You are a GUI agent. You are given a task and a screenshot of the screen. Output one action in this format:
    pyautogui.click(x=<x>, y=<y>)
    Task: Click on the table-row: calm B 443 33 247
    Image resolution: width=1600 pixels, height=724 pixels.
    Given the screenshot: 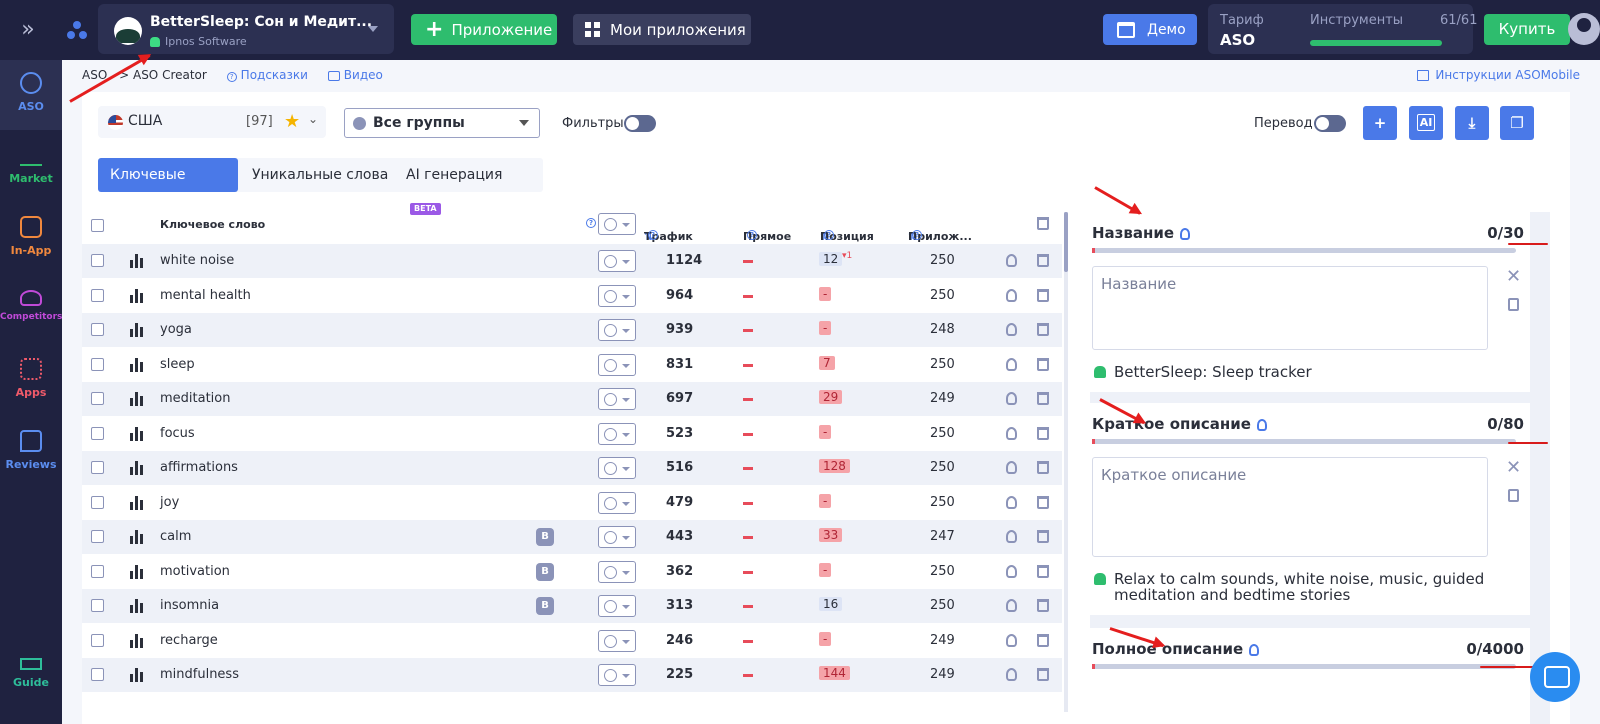 What is the action you would take?
    pyautogui.click(x=572, y=537)
    